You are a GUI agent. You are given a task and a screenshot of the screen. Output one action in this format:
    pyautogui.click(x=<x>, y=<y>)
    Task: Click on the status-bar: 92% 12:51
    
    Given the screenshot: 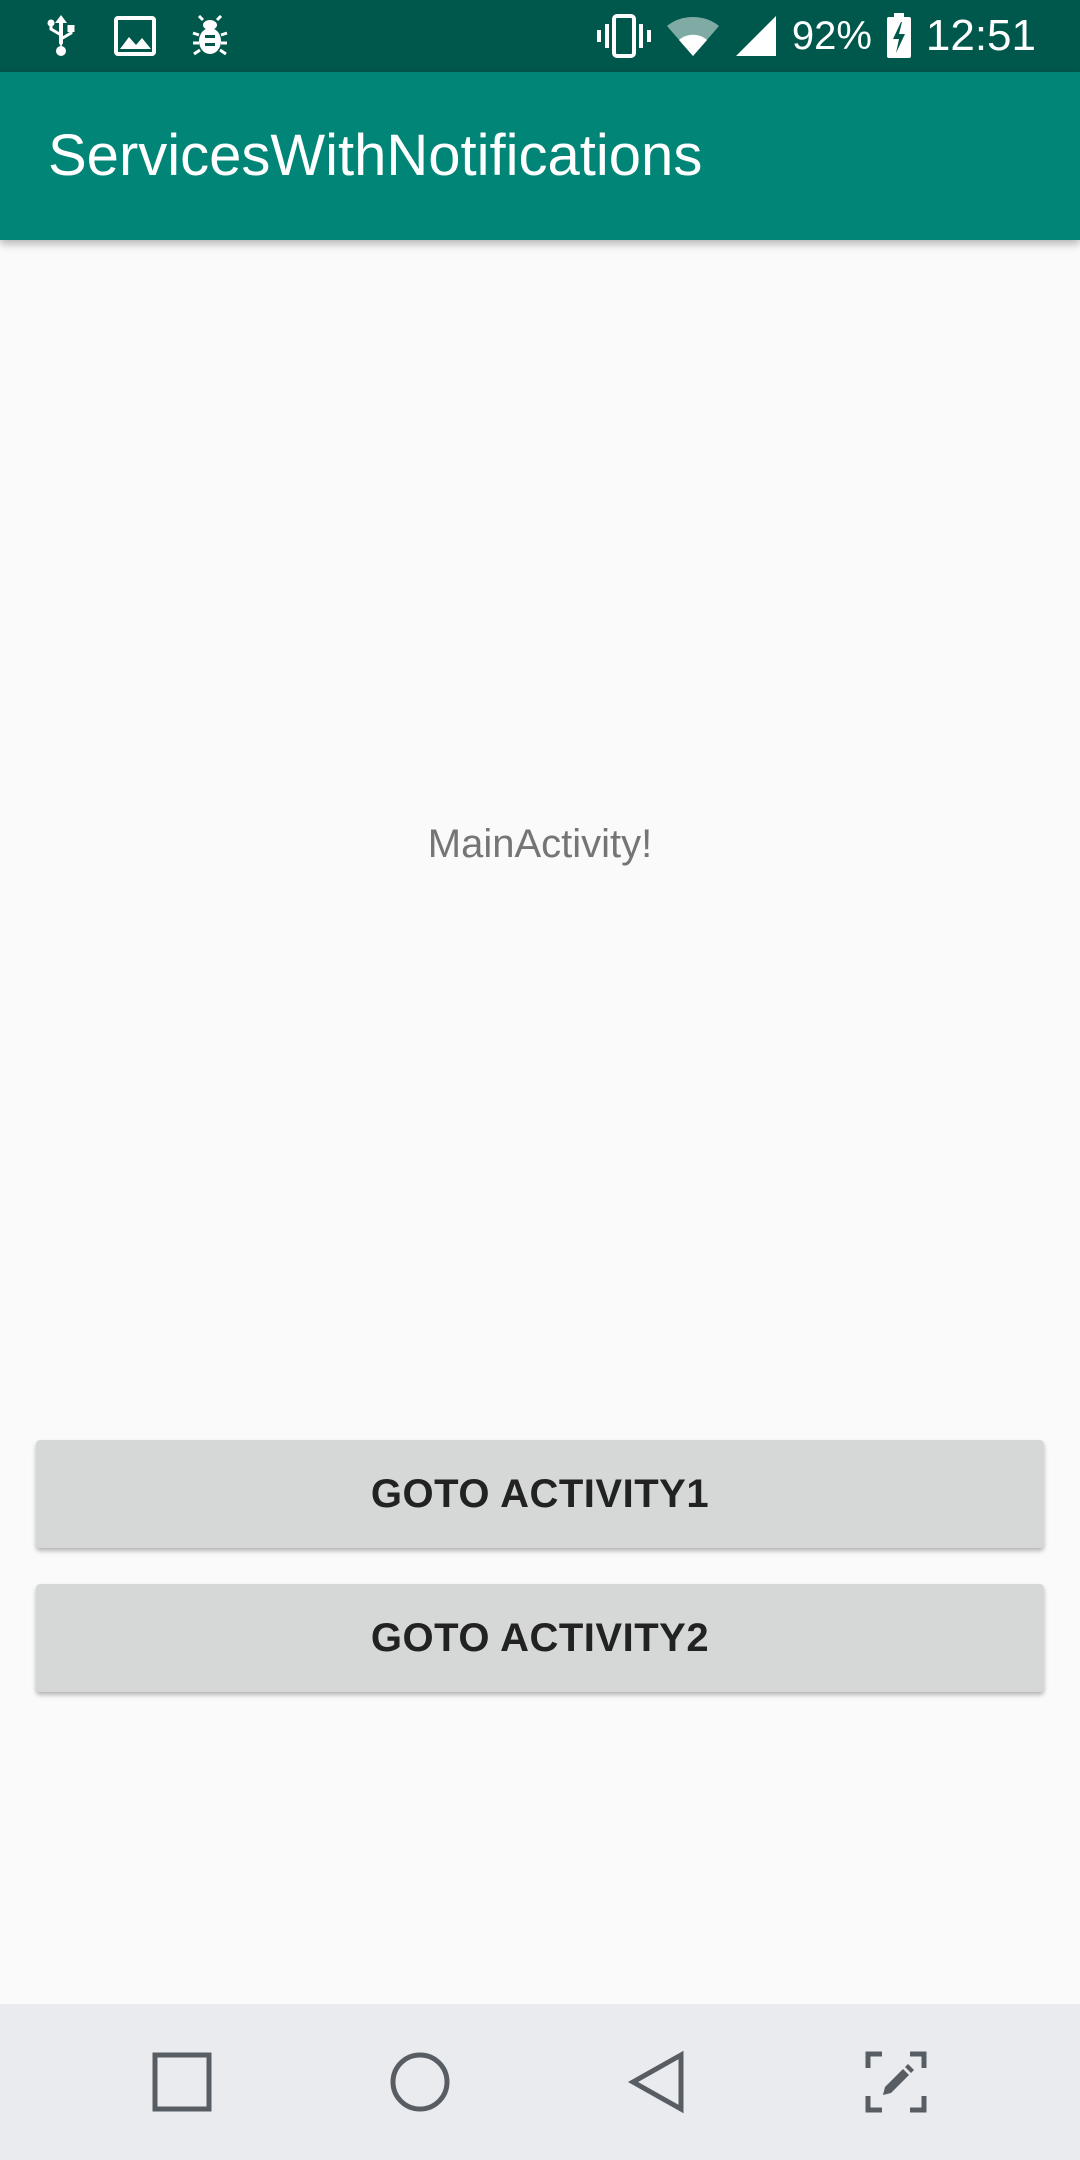 What is the action you would take?
    pyautogui.click(x=540, y=36)
    